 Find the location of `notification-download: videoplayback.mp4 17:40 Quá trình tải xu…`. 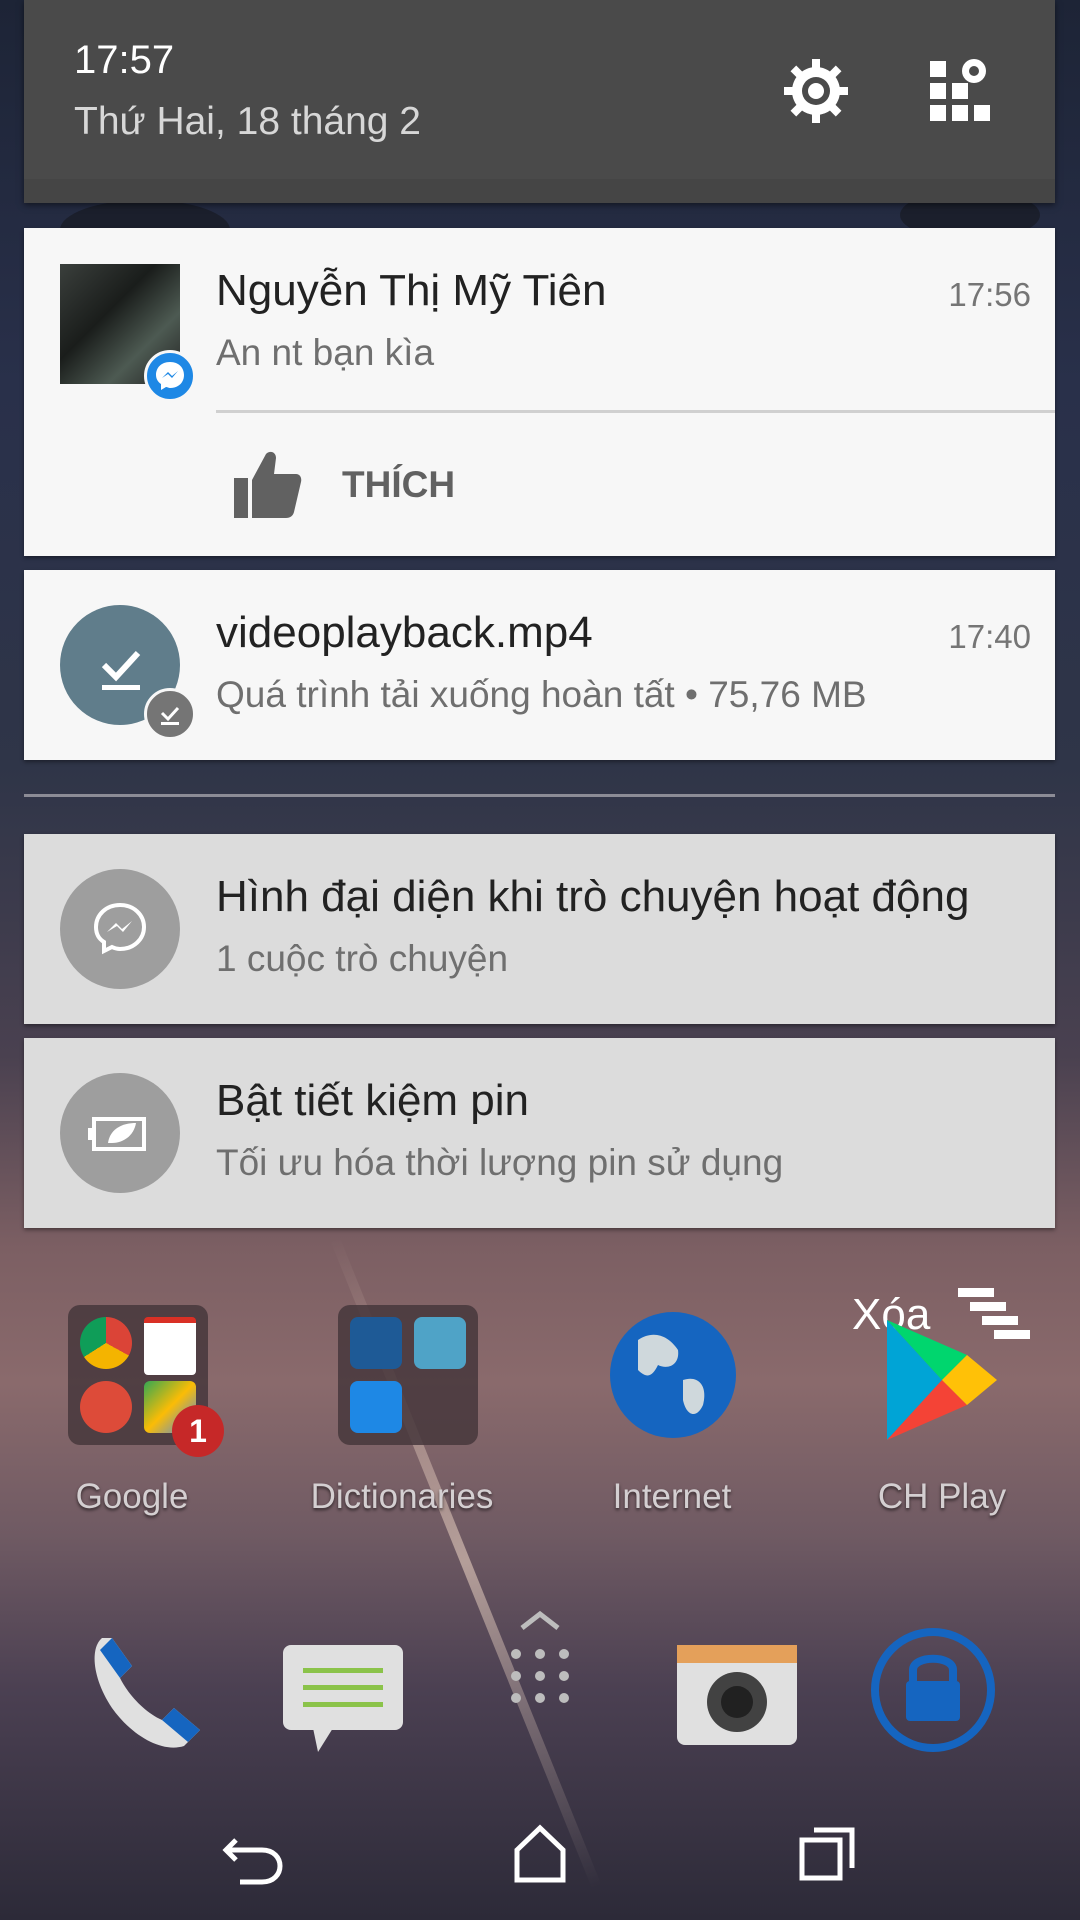

notification-download: videoplayback.mp4 17:40 Quá trình tải xu… is located at coordinates (539, 665).